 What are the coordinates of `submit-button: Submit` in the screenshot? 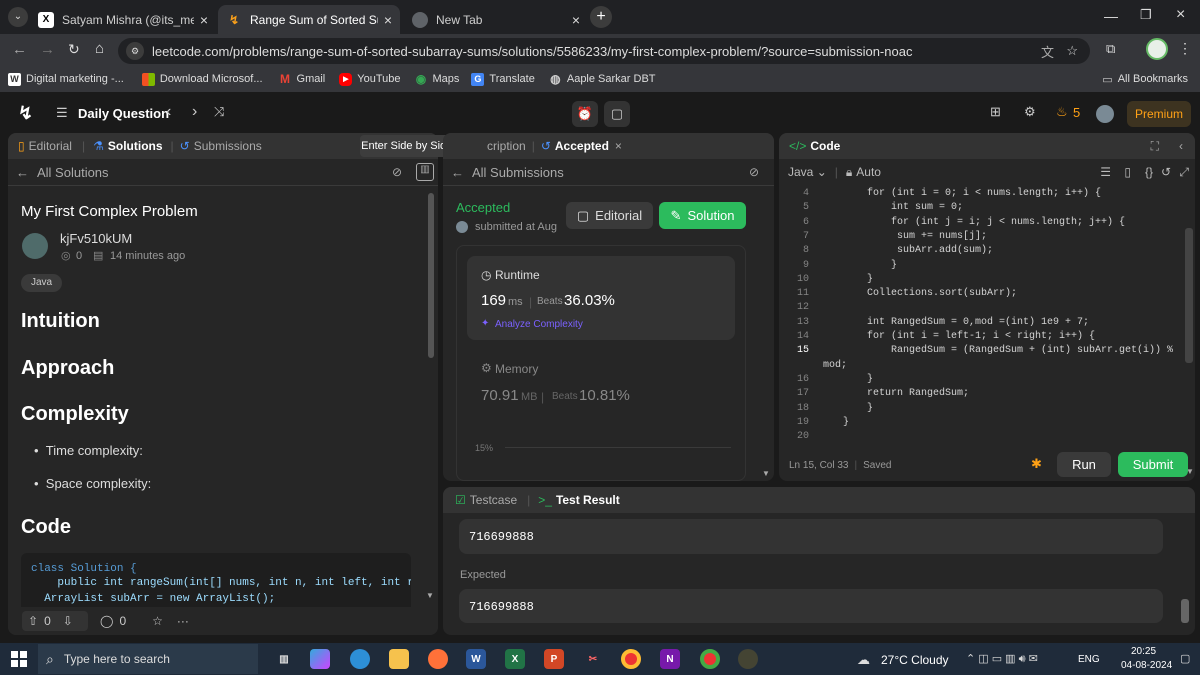 It's located at (1153, 464).